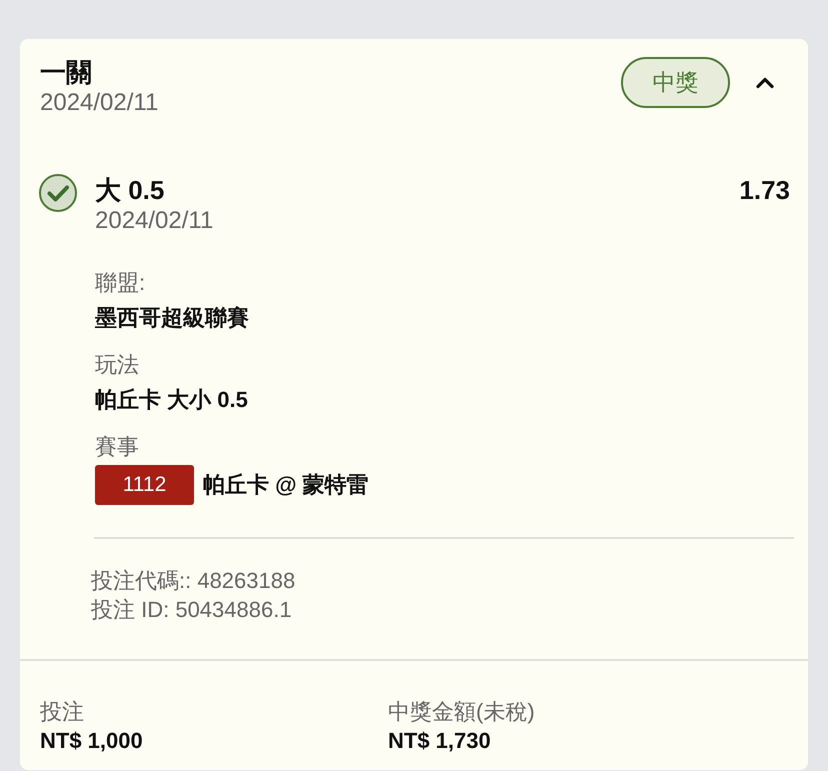 The image size is (828, 771). I want to click on bet-reference: 投注 ID: 50434886.1, so click(191, 610).